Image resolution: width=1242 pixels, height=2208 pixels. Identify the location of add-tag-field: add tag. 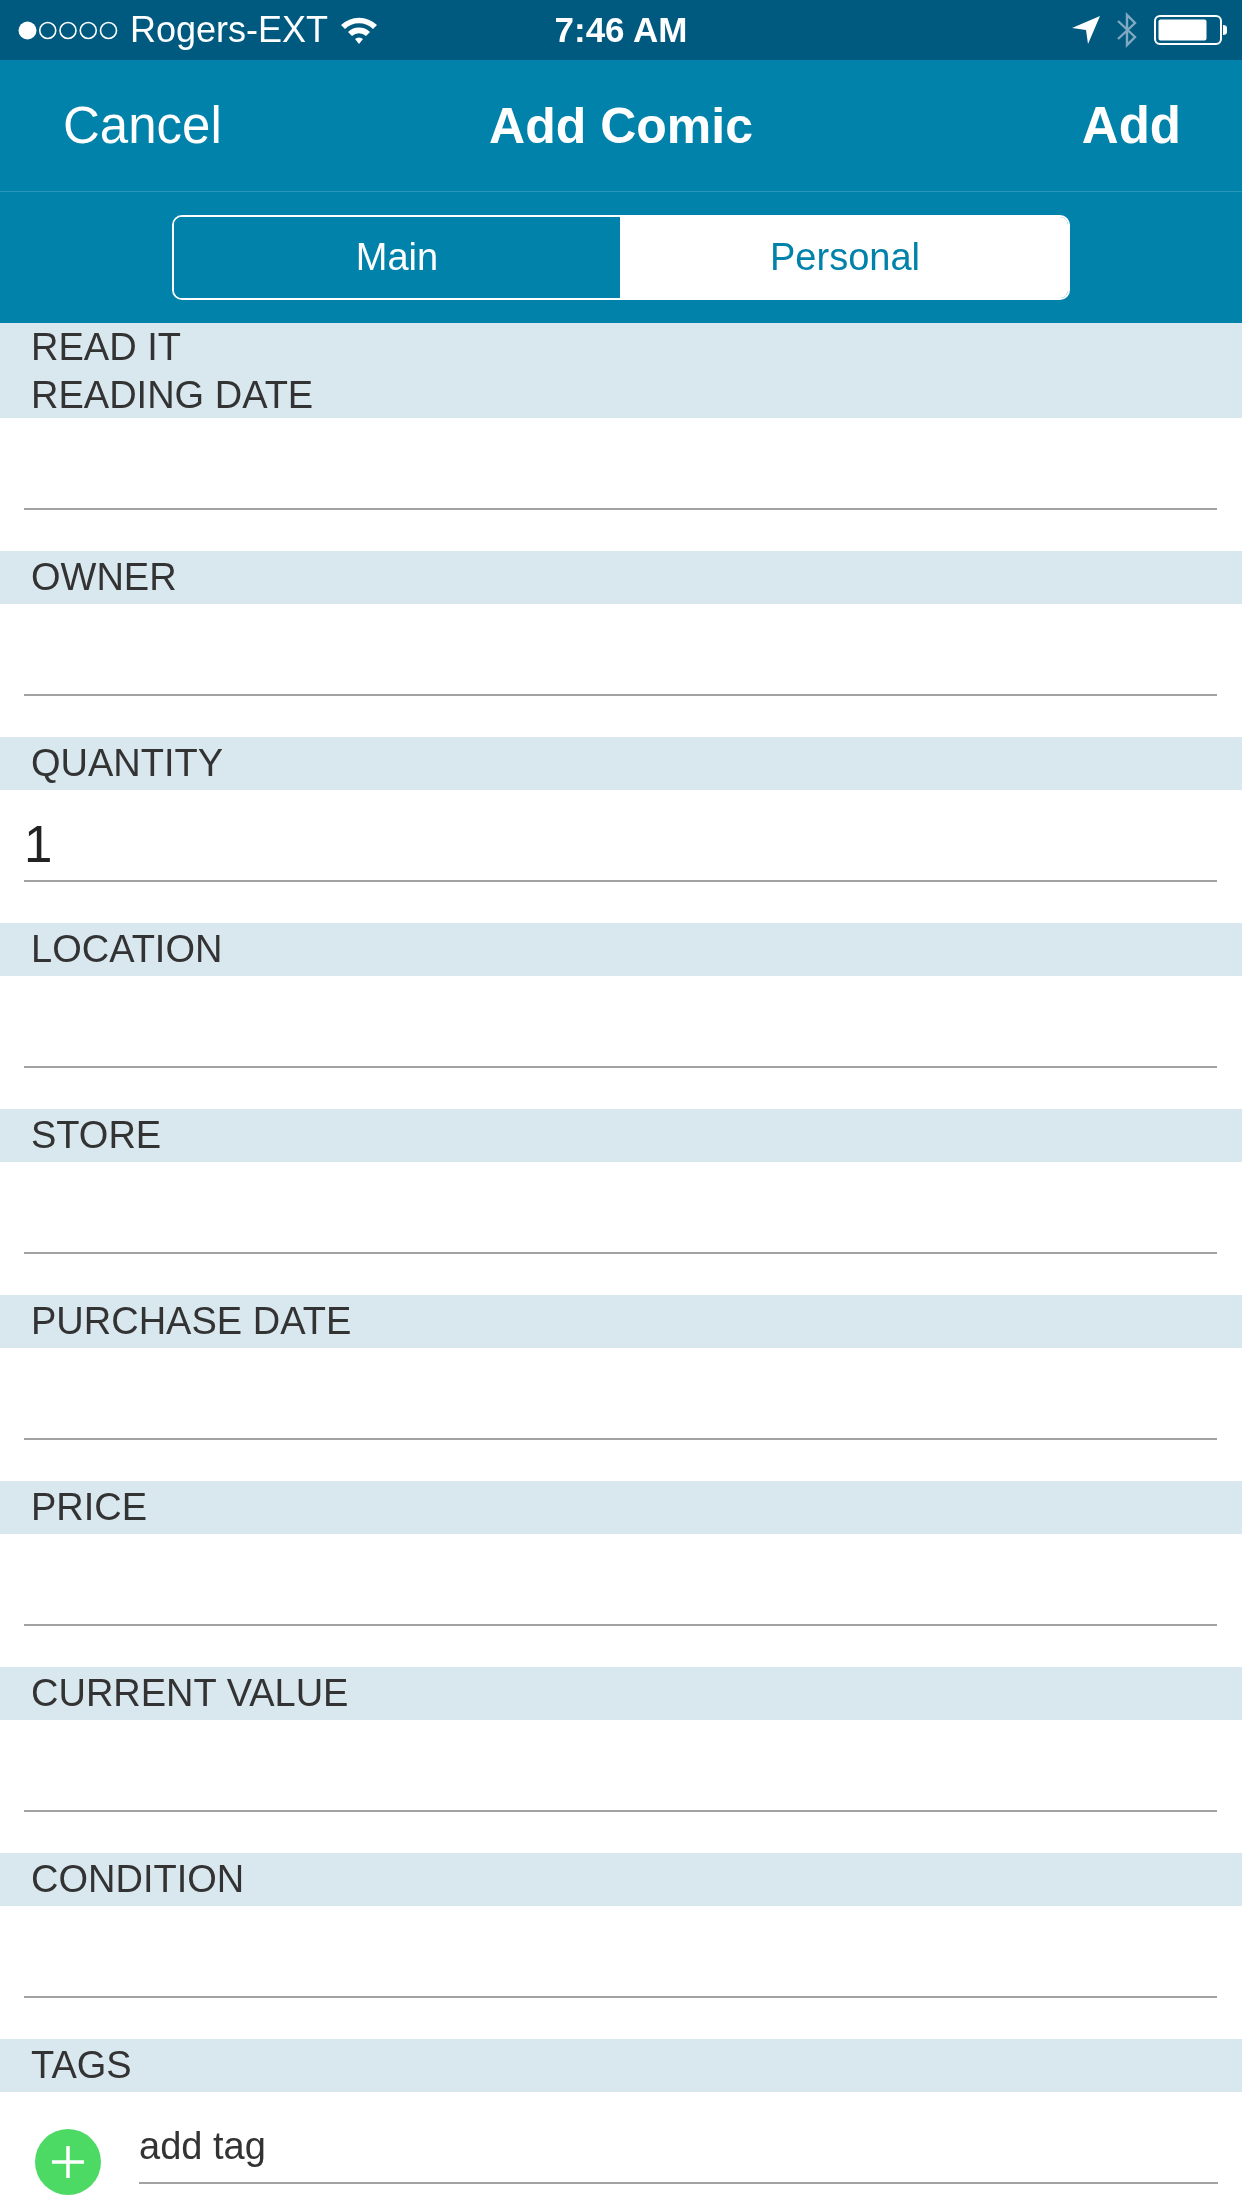
(678, 2148).